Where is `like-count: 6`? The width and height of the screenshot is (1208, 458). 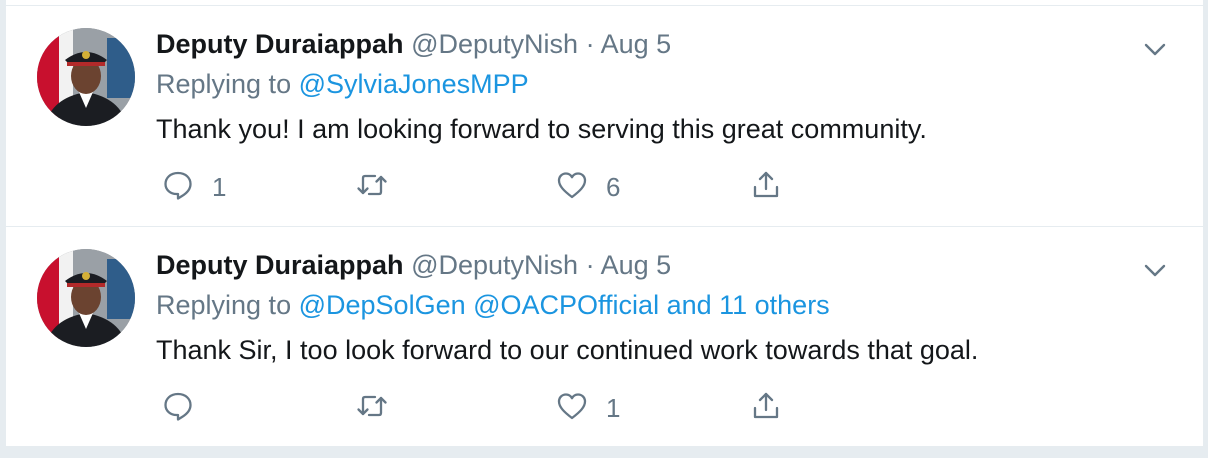 like-count: 6 is located at coordinates (613, 186).